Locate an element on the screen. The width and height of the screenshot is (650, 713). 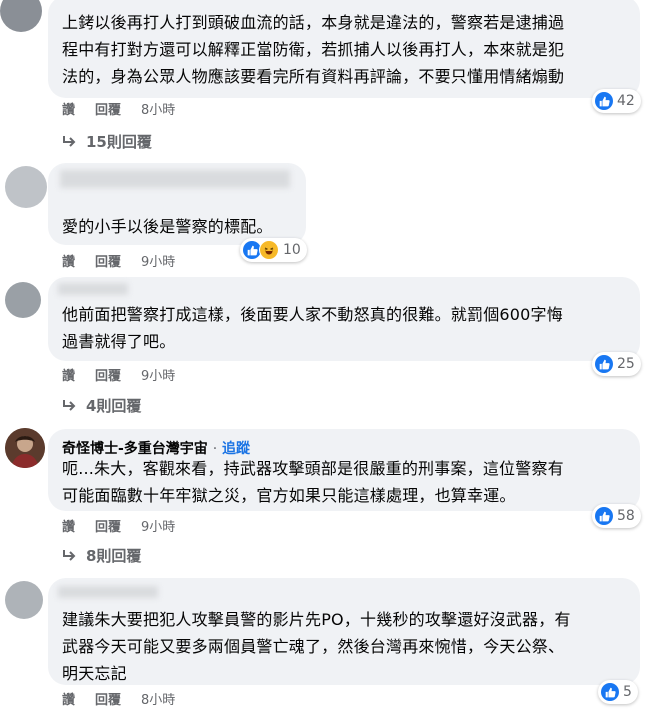
view-replies-link: 4則回覆 is located at coordinates (101, 405).